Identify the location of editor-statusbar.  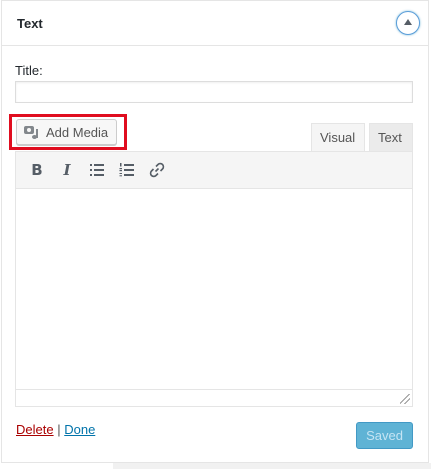
(214, 397).